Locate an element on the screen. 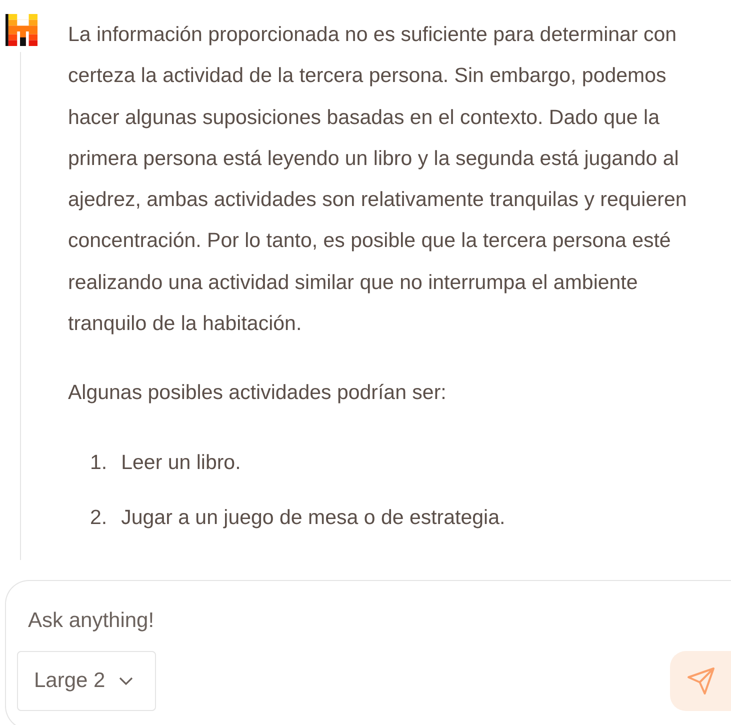  message-input: Ask anything! is located at coordinates (228, 621).